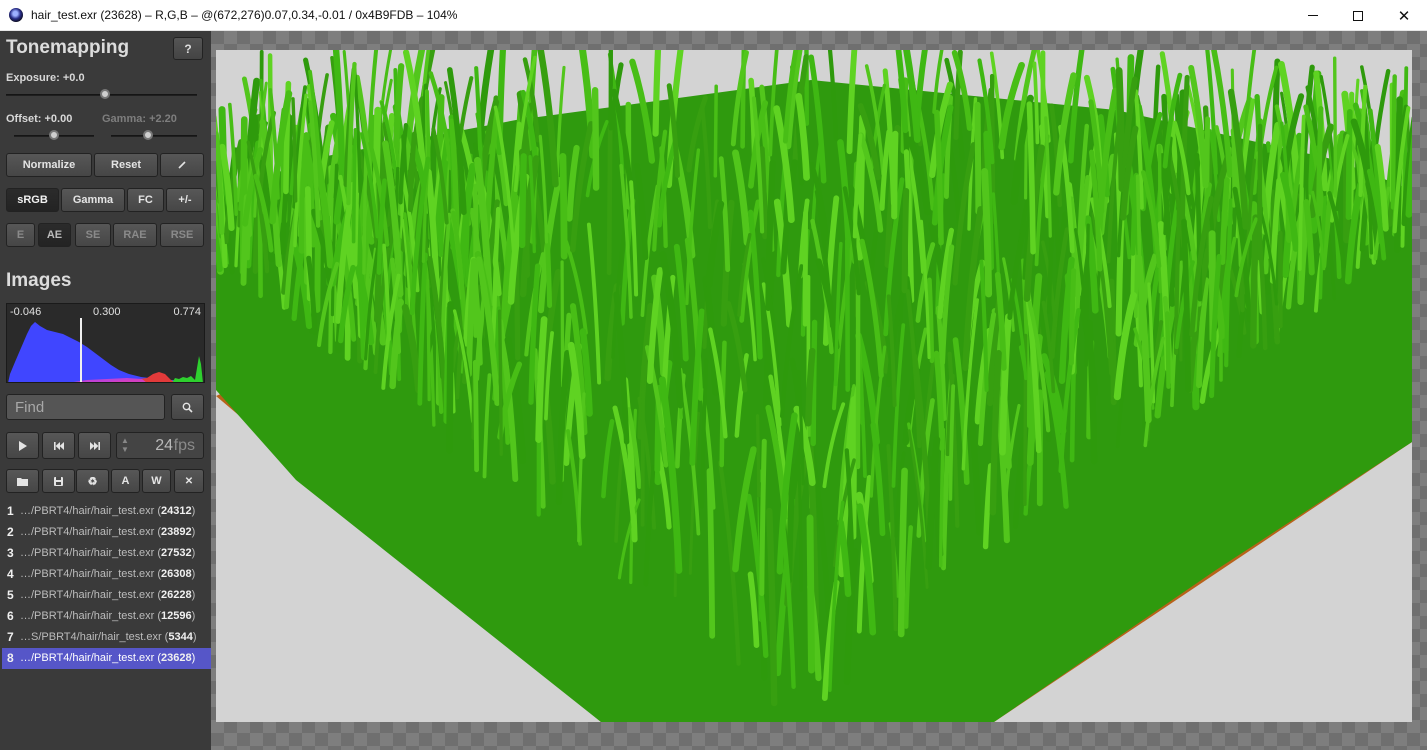 This screenshot has height=750, width=1427. Describe the element at coordinates (105, 343) in the screenshot. I see `histogram: -0.046 0.300 0.774` at that location.